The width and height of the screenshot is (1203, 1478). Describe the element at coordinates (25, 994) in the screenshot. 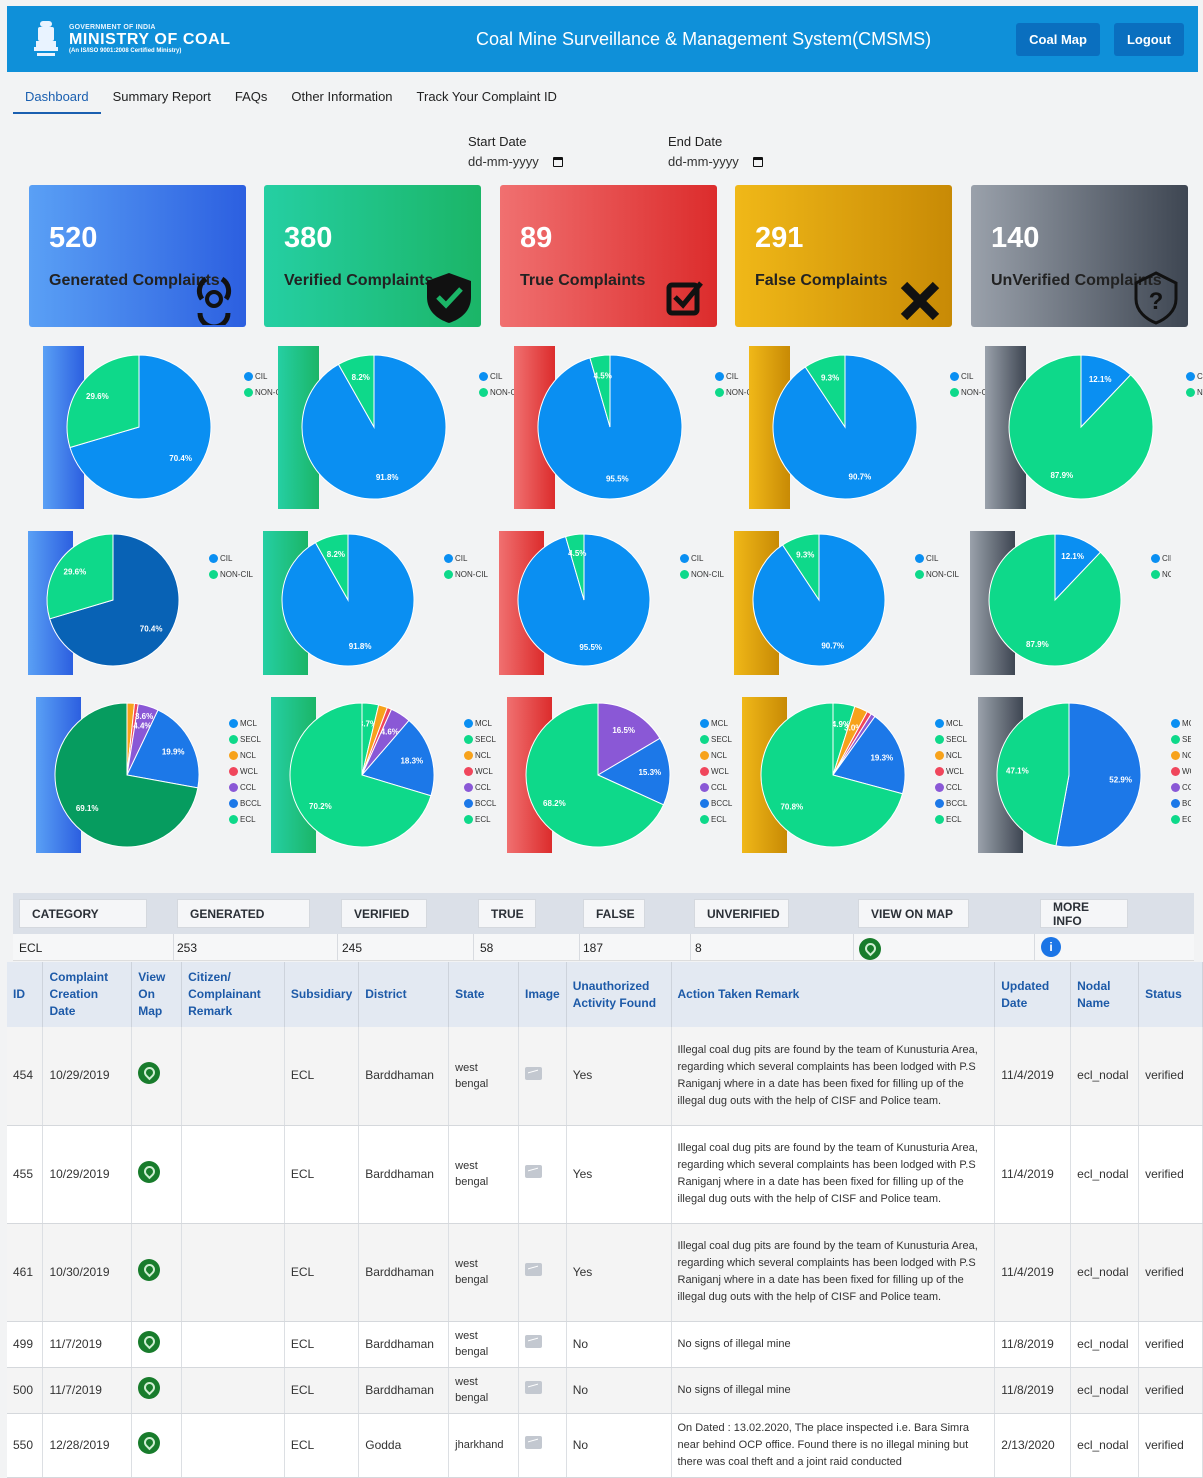

I see `col-id: ID` at that location.